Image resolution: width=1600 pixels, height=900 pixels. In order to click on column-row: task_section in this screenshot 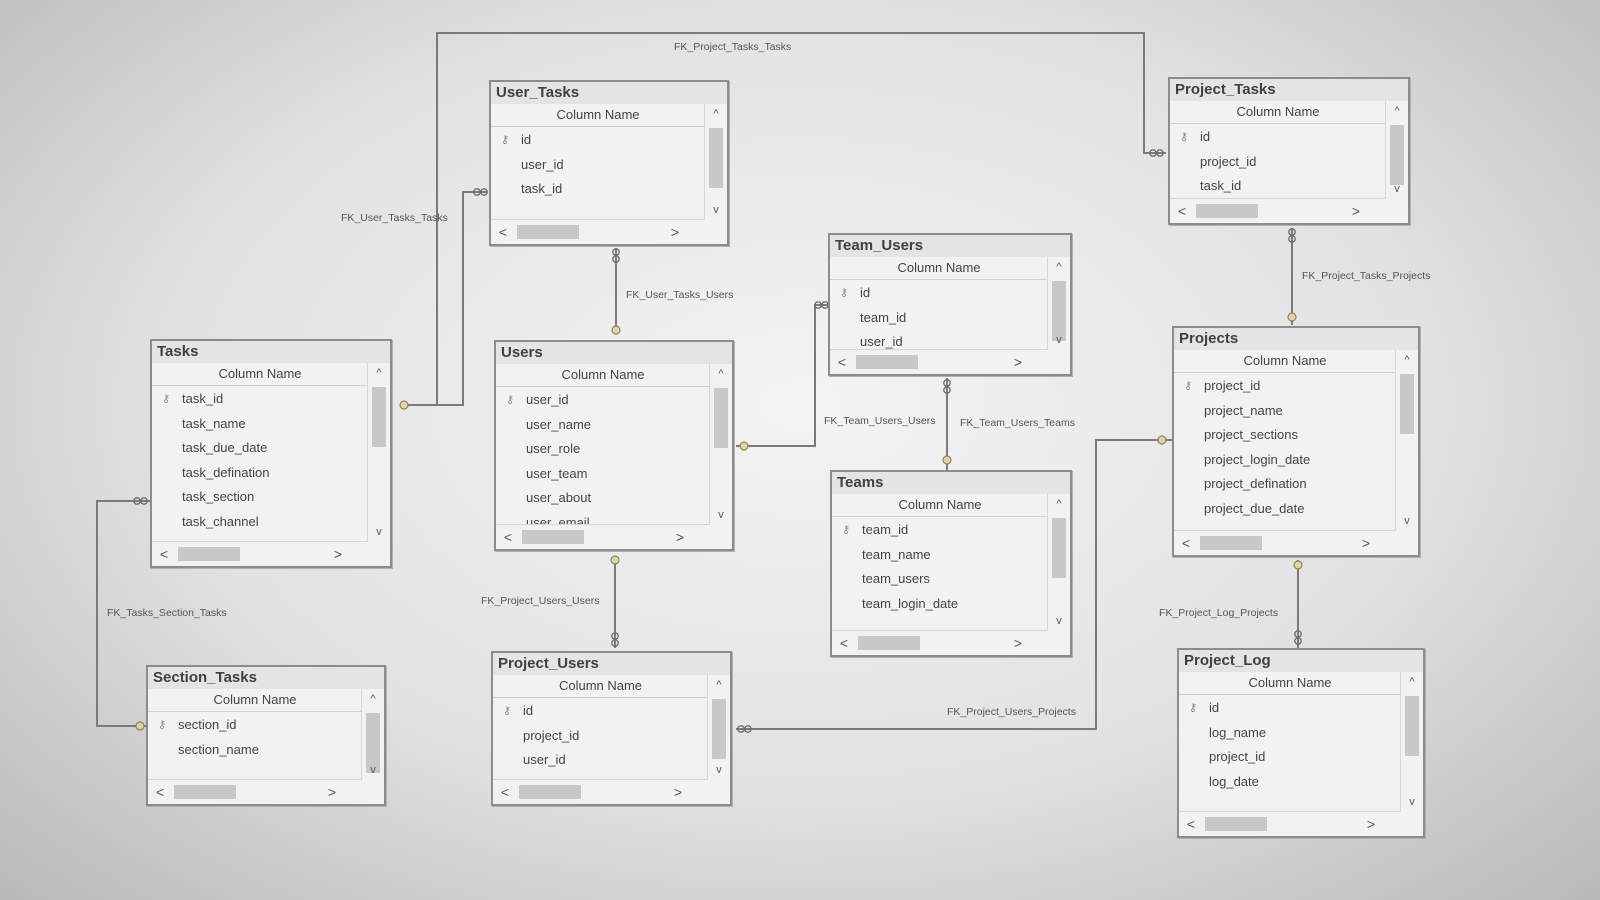, I will do `click(260, 497)`.